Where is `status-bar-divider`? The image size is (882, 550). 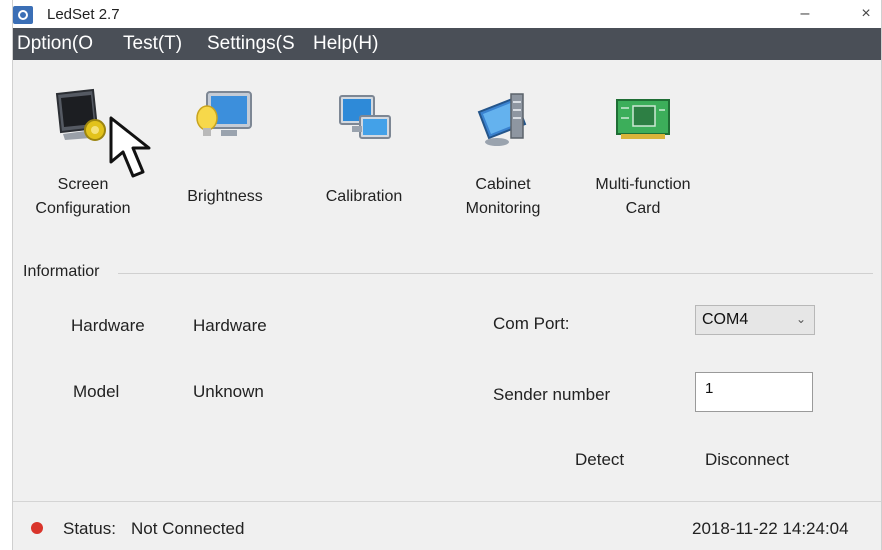
status-bar-divider is located at coordinates (447, 501).